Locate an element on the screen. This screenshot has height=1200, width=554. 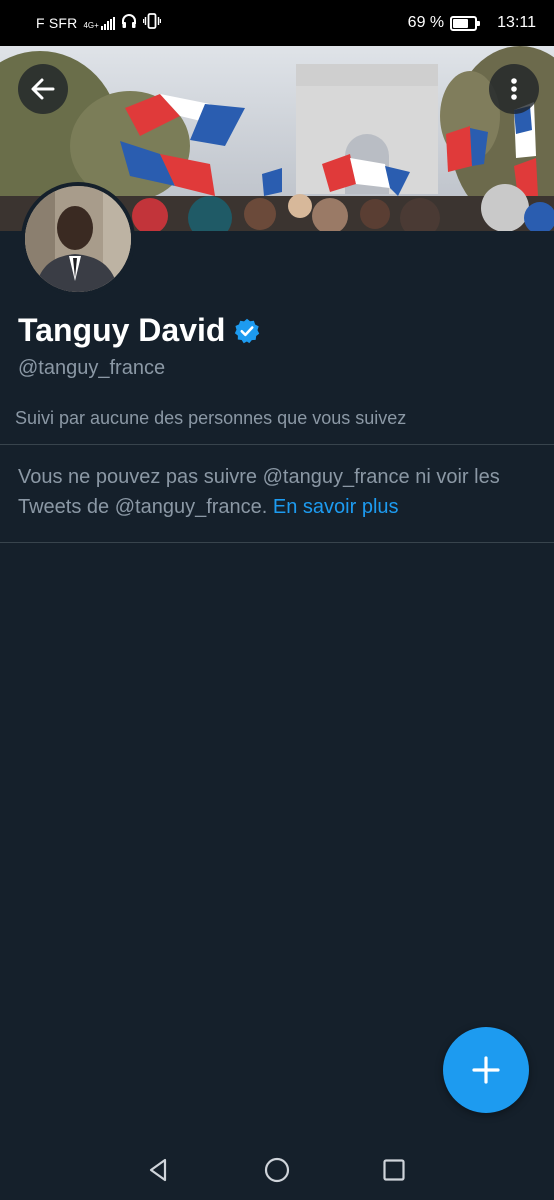
profile-avatar is located at coordinates (78, 239).